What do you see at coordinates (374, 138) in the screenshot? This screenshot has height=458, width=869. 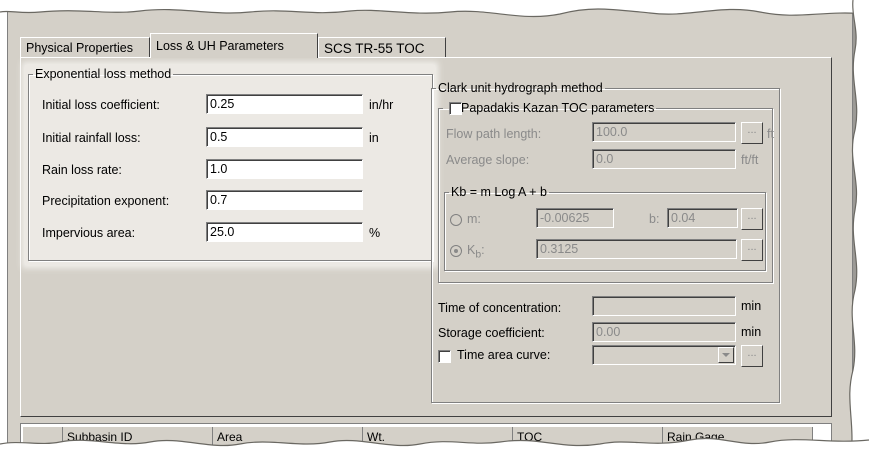 I see `initial-rainfall-loss-unit: in` at bounding box center [374, 138].